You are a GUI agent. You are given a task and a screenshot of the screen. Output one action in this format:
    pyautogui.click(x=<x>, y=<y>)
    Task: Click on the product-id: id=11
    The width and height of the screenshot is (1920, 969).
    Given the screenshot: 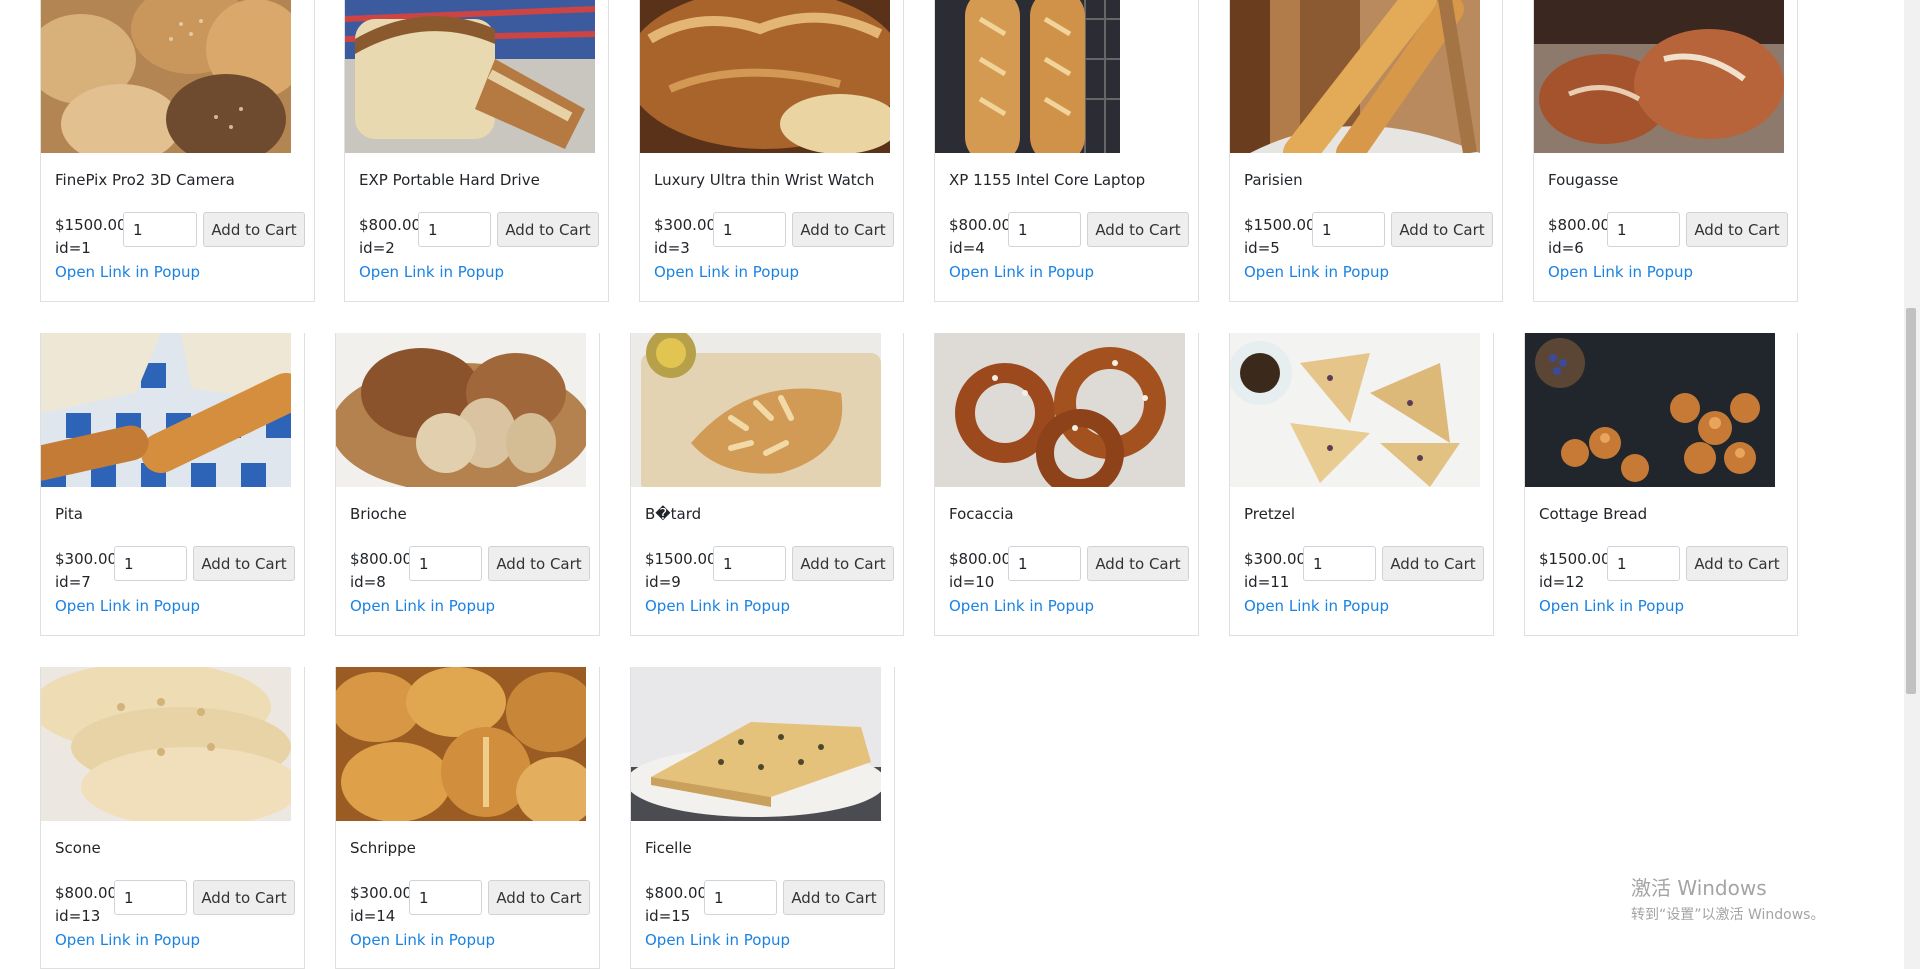 What is the action you would take?
    pyautogui.click(x=1267, y=582)
    